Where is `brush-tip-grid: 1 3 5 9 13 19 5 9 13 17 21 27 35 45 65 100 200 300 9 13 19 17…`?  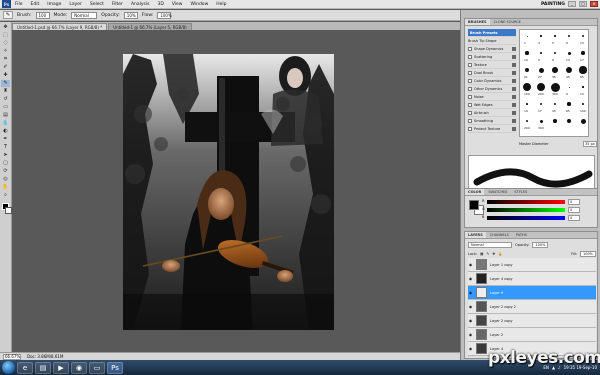
brush-tip-grid: 1 3 5 9 13 19 5 9 13 17 21 27 35 45 65 100 200 300 9 13 19 17… is located at coordinates (554, 83).